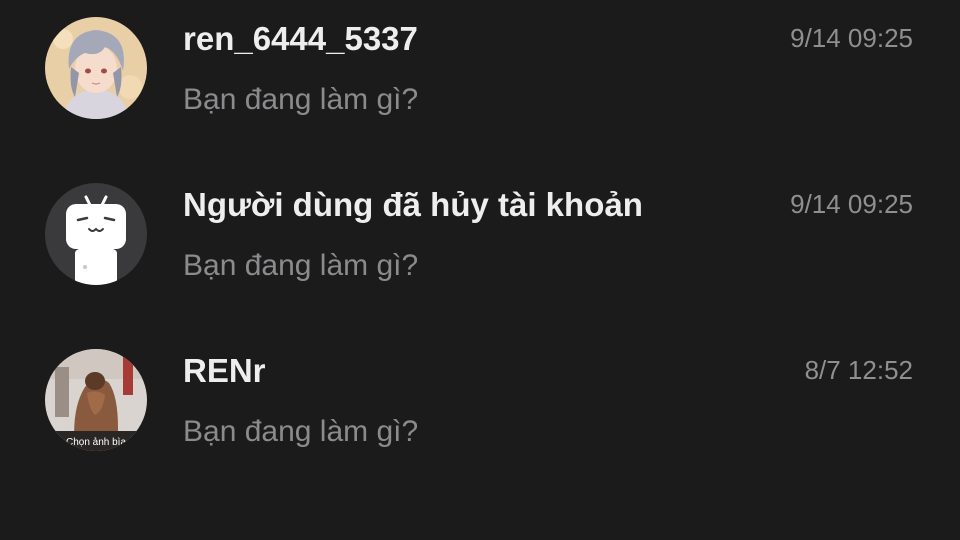  I want to click on contact-name: ren_6444_5337, so click(300, 38).